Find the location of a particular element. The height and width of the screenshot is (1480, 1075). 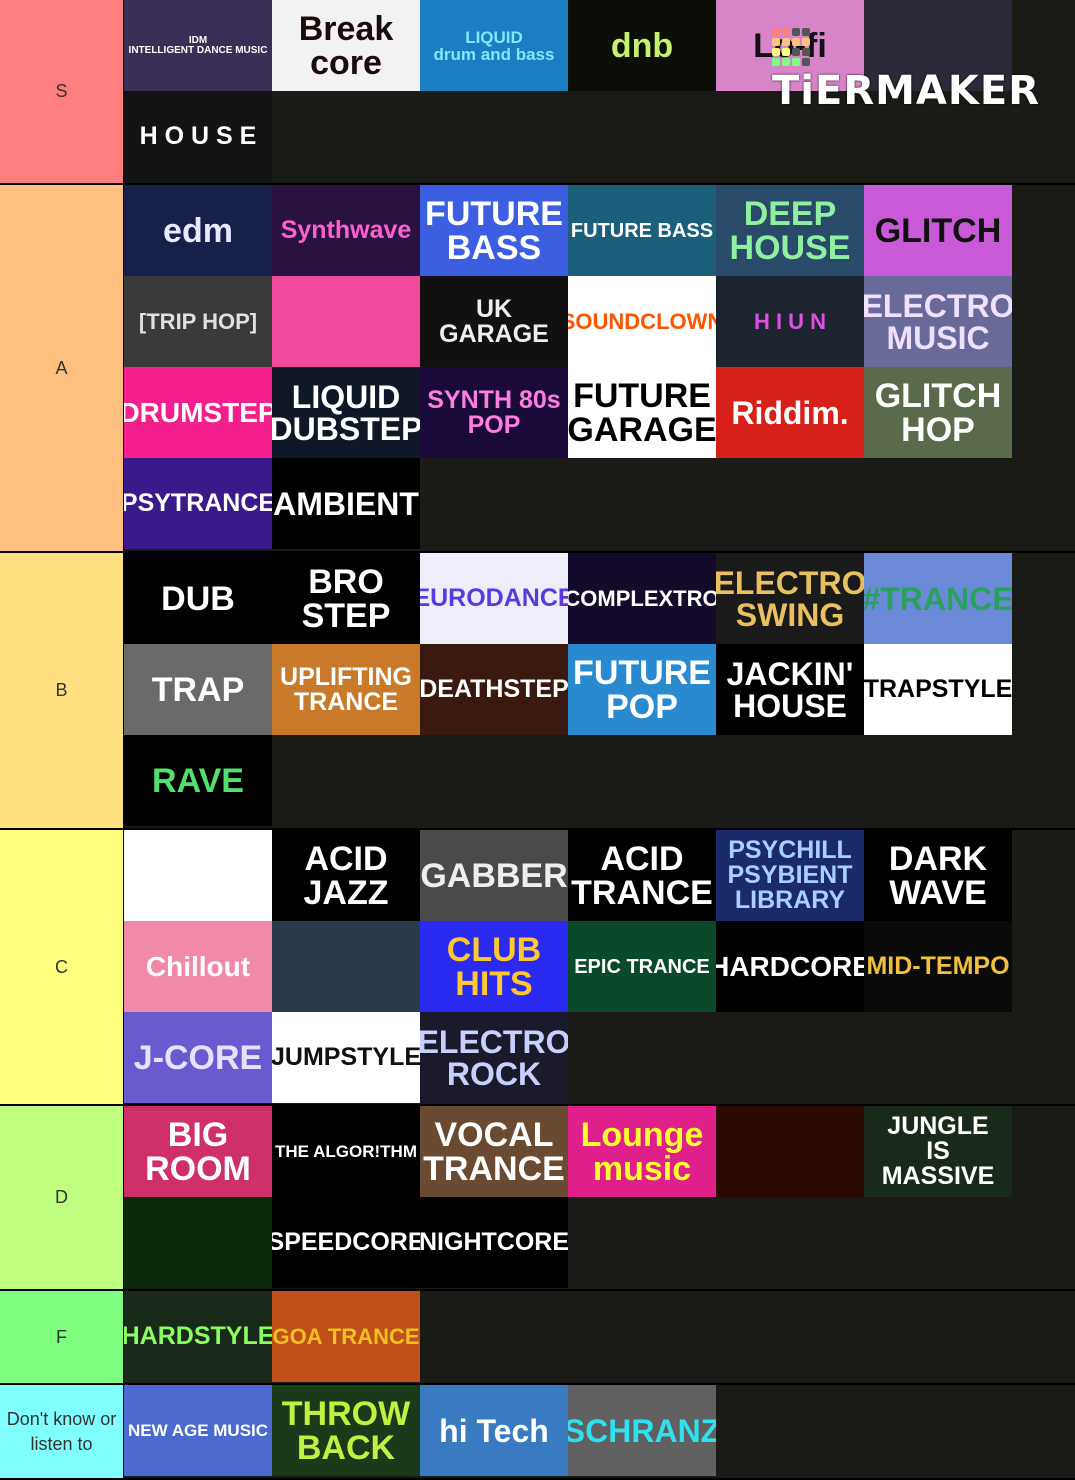

genre-tile: CLUB HITS is located at coordinates (494, 966).